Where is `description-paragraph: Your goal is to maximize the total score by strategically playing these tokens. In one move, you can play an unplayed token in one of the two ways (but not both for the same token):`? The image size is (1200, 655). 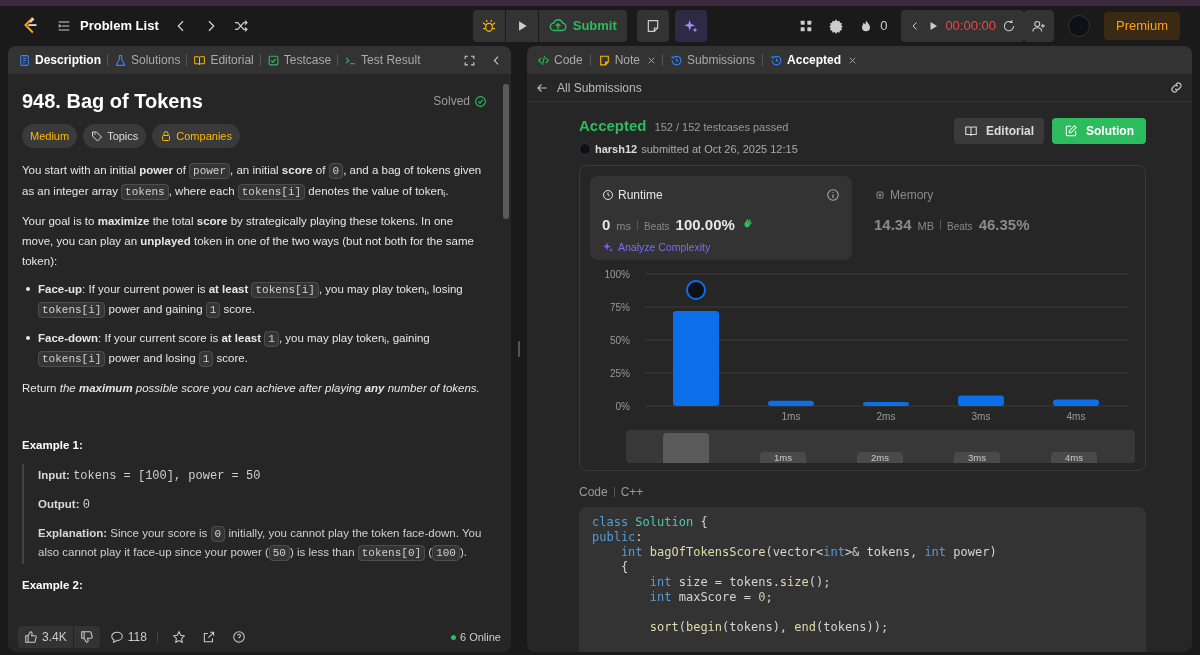 description-paragraph: Your goal is to maximize the total score by strategically playing these tokens. In one move, you can play an unplayed token in one of the two ways (but not both for the same token): is located at coordinates (248, 241).